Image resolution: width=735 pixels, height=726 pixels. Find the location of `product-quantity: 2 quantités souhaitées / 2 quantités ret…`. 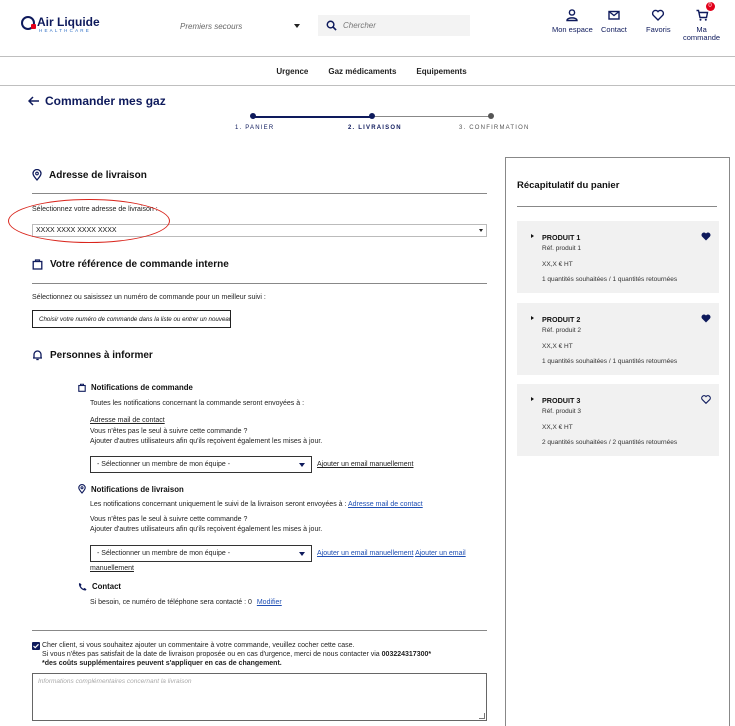

product-quantity: 2 quantités souhaitées / 2 quantités ret… is located at coordinates (610, 442).